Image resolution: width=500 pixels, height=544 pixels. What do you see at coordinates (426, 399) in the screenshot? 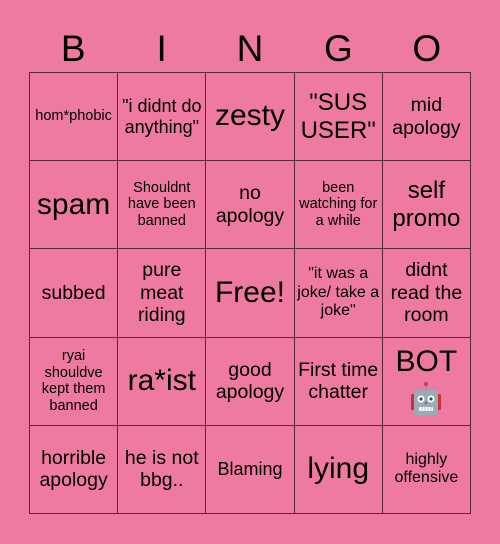
I see `robot-icon` at bounding box center [426, 399].